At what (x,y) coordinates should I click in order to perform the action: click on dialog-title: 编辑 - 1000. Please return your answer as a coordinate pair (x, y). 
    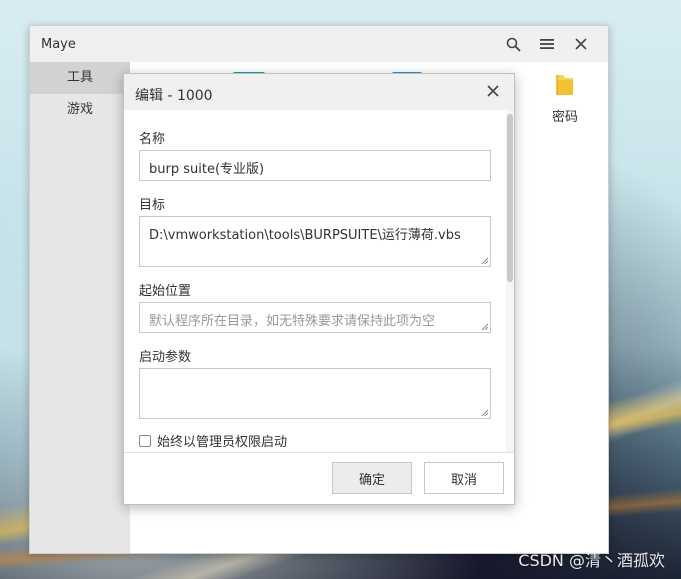
    Looking at the image, I should click on (174, 96).